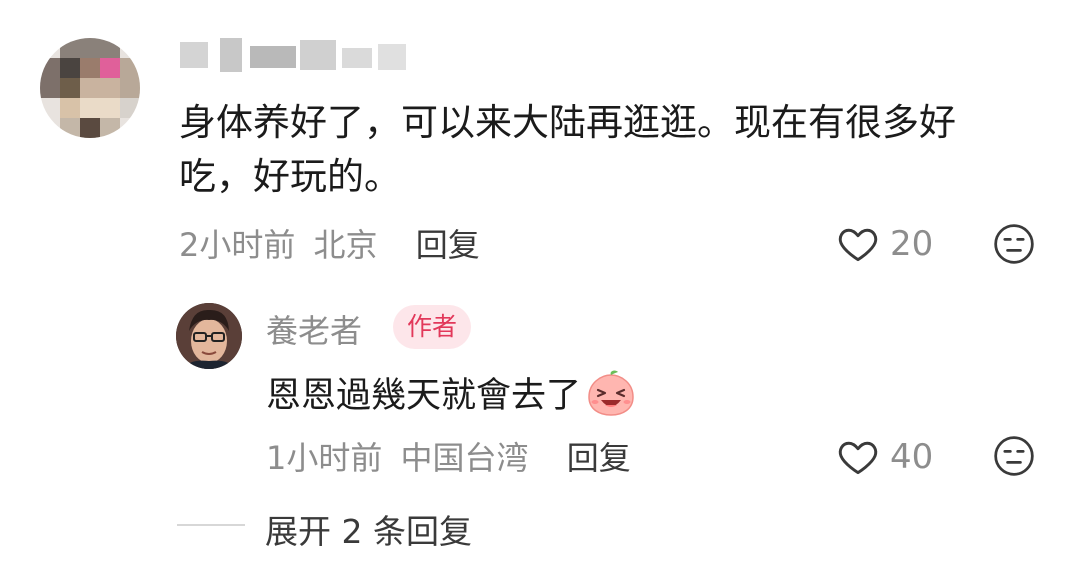  What do you see at coordinates (884, 244) in the screenshot?
I see `comment-like-button: 20` at bounding box center [884, 244].